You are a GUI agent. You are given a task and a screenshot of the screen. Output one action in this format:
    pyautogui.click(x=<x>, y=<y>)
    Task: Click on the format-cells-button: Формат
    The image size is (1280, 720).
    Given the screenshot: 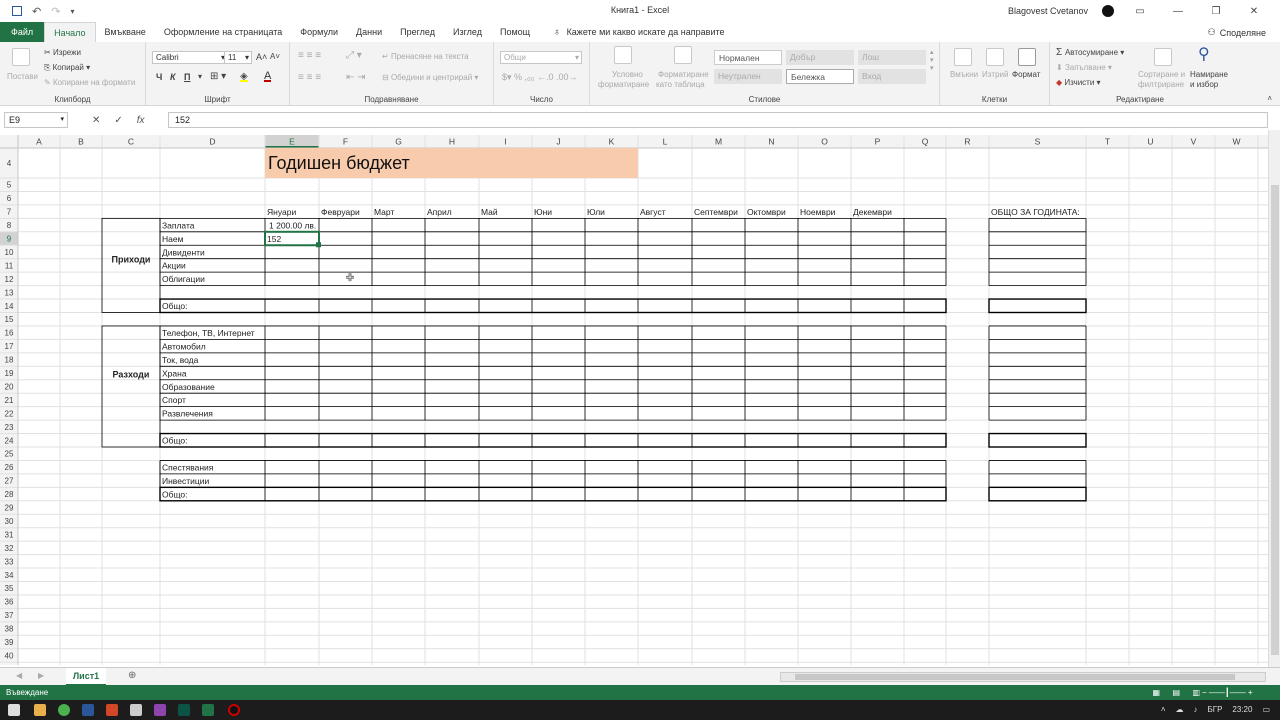 What is the action you would take?
    pyautogui.click(x=1026, y=74)
    